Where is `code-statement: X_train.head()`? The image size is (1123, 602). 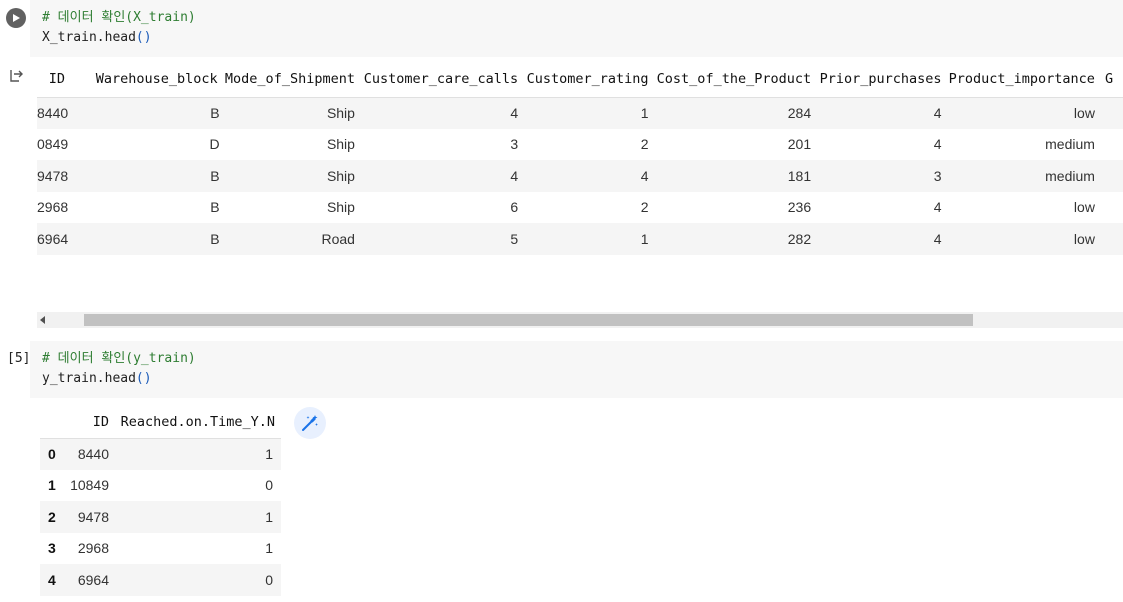 code-statement: X_train.head() is located at coordinates (97, 38).